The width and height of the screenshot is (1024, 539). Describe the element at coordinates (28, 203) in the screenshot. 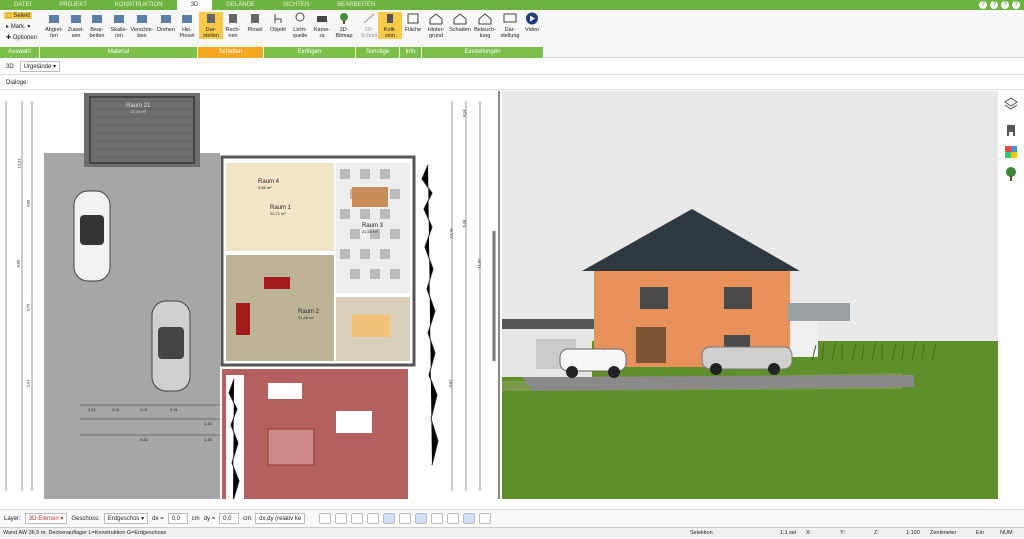

I see `dim-left-3: 4,89` at that location.